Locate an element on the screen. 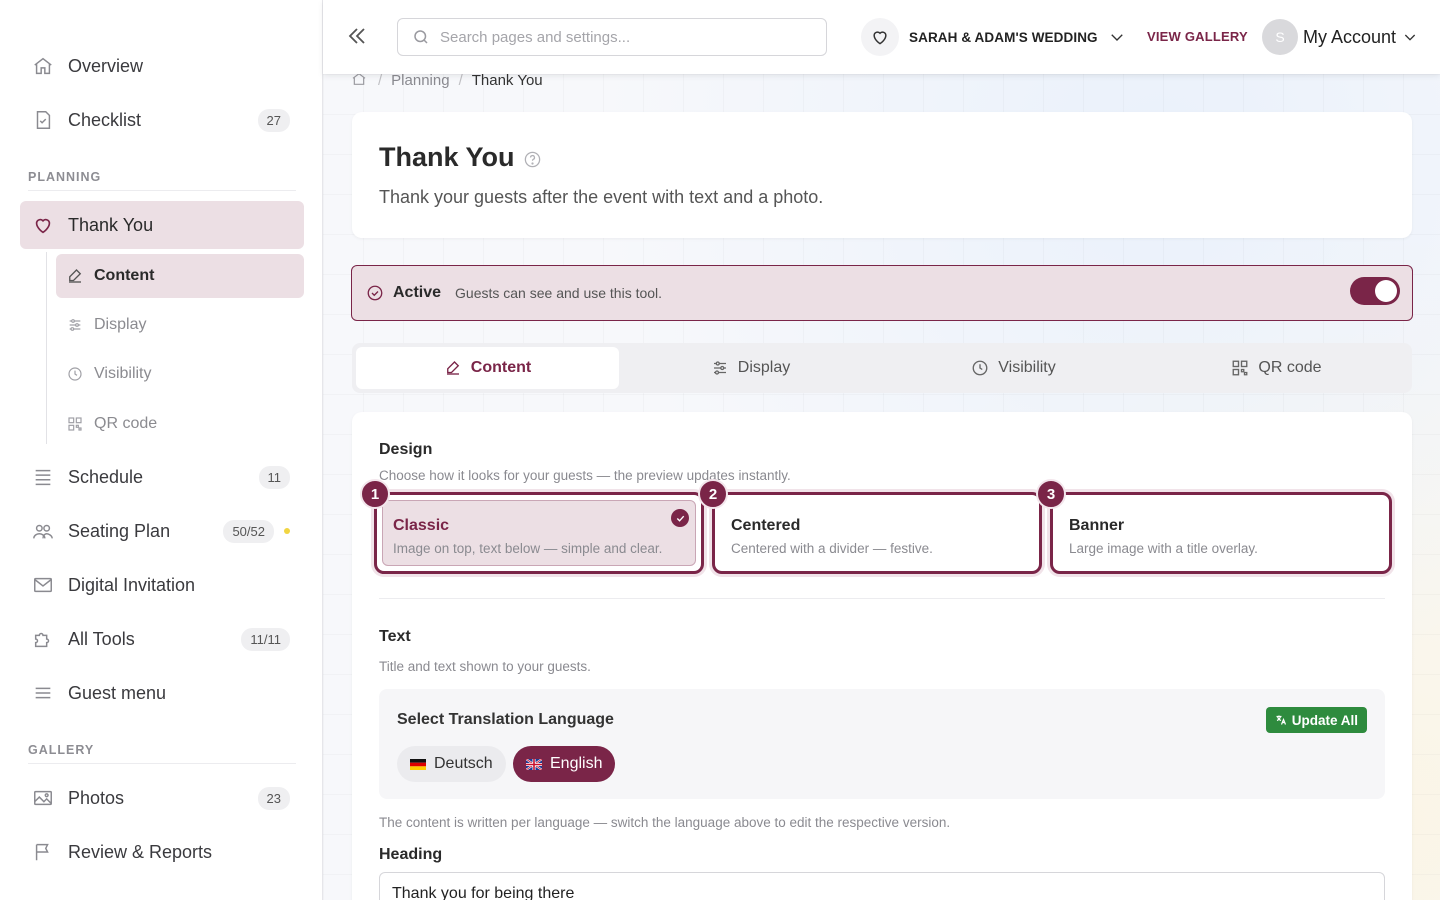  uk-flag-icon is located at coordinates (534, 764).